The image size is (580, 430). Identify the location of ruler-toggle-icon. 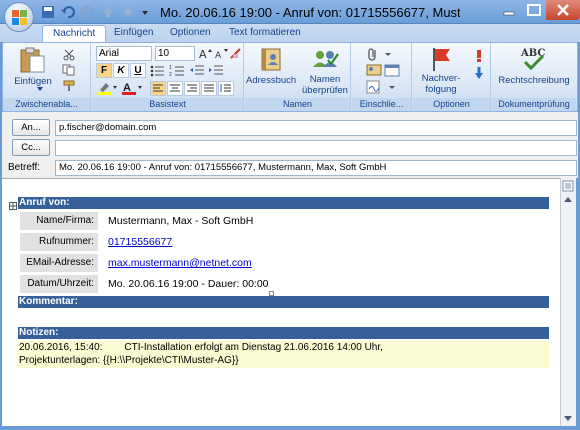
(568, 186).